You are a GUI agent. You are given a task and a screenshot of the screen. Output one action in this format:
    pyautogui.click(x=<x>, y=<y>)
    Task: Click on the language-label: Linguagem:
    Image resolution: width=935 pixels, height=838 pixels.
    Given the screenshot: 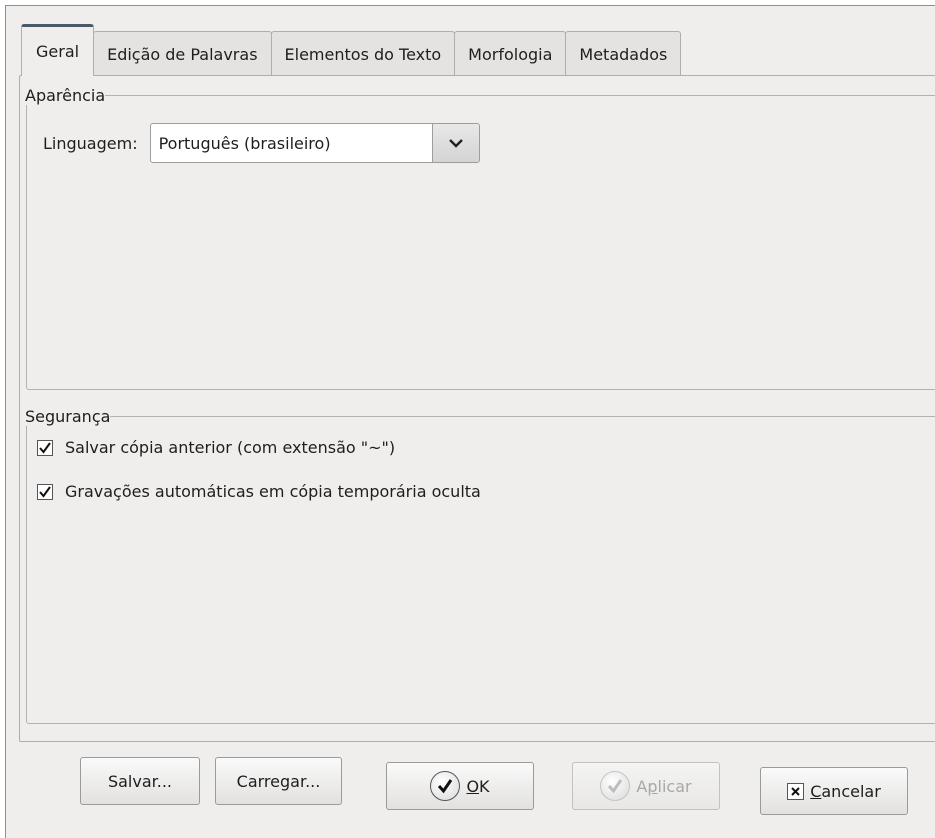 What is the action you would take?
    pyautogui.click(x=90, y=143)
    